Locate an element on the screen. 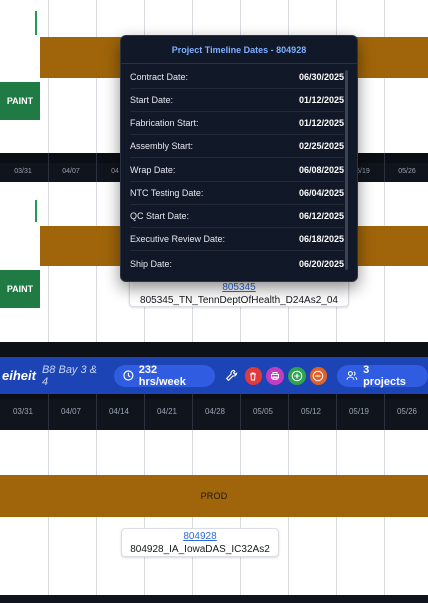 This screenshot has width=428, height=603. tooltip-label: Contract Date: is located at coordinates (159, 77).